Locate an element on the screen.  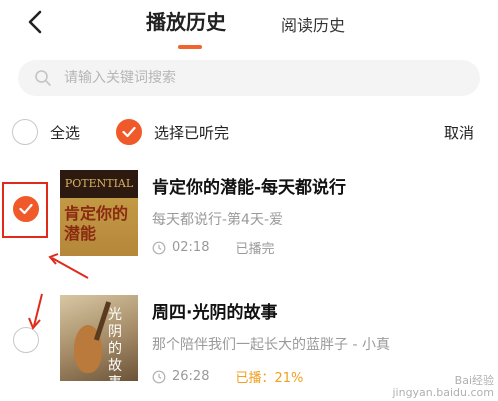
search-bar is located at coordinates (249, 78).